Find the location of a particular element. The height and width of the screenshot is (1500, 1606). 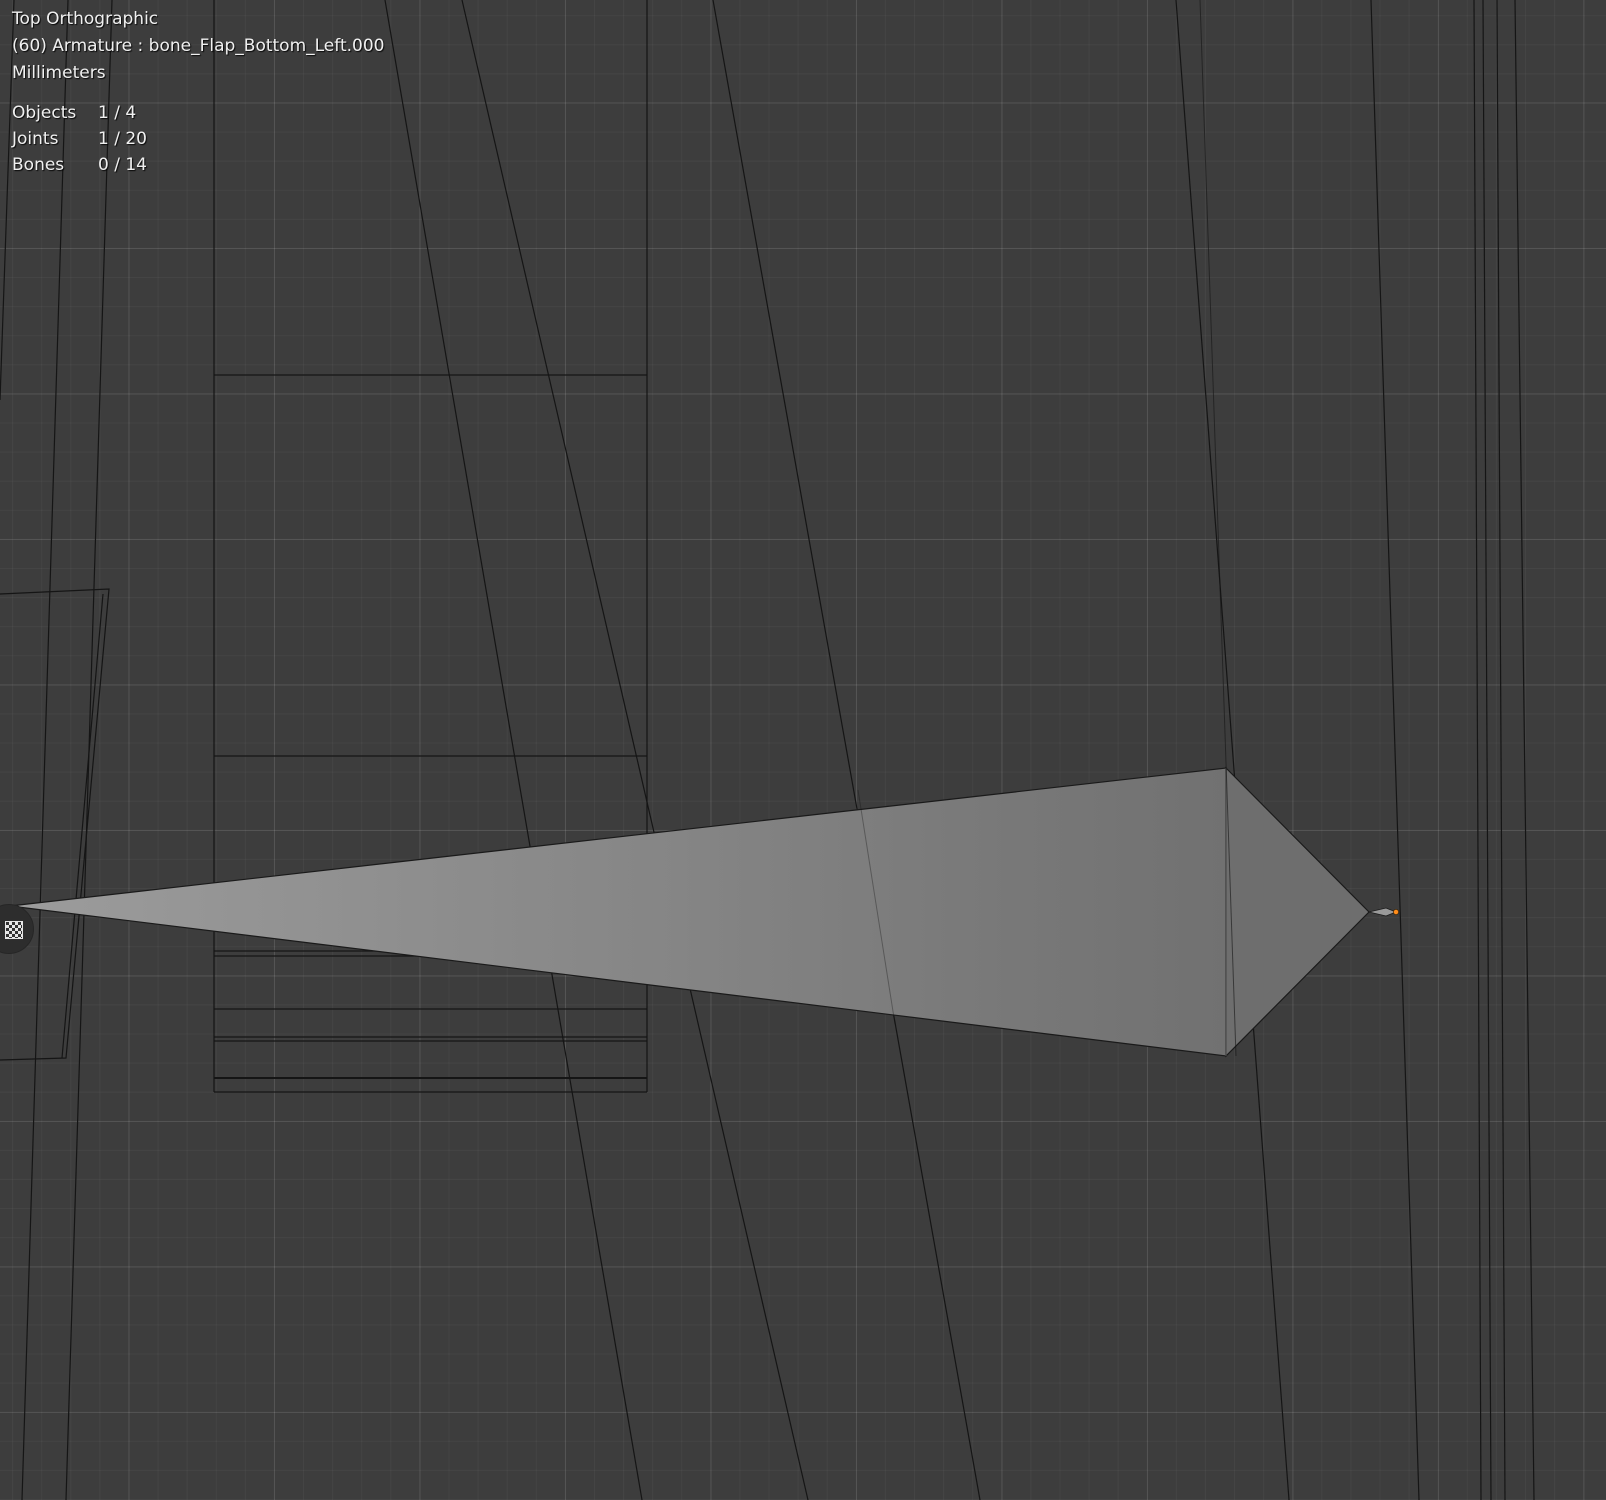

stat-label: Objects is located at coordinates (44, 113).